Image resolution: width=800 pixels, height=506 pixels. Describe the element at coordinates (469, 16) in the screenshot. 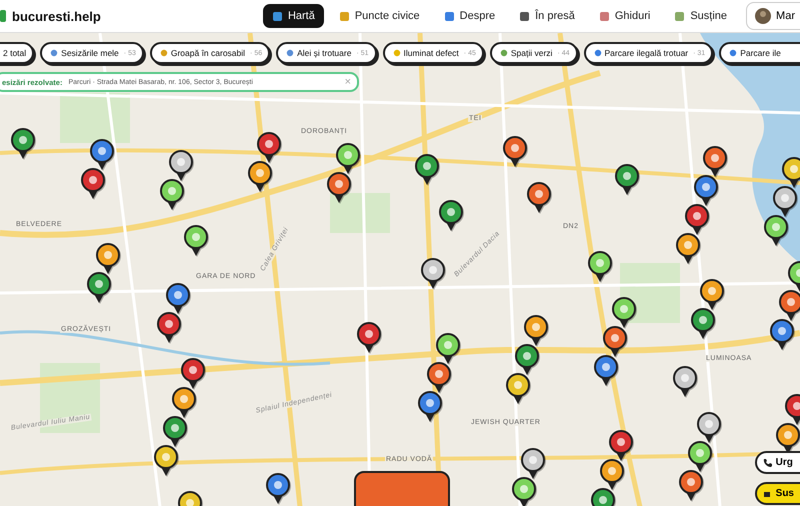

I see `nav-tab: Despre` at that location.